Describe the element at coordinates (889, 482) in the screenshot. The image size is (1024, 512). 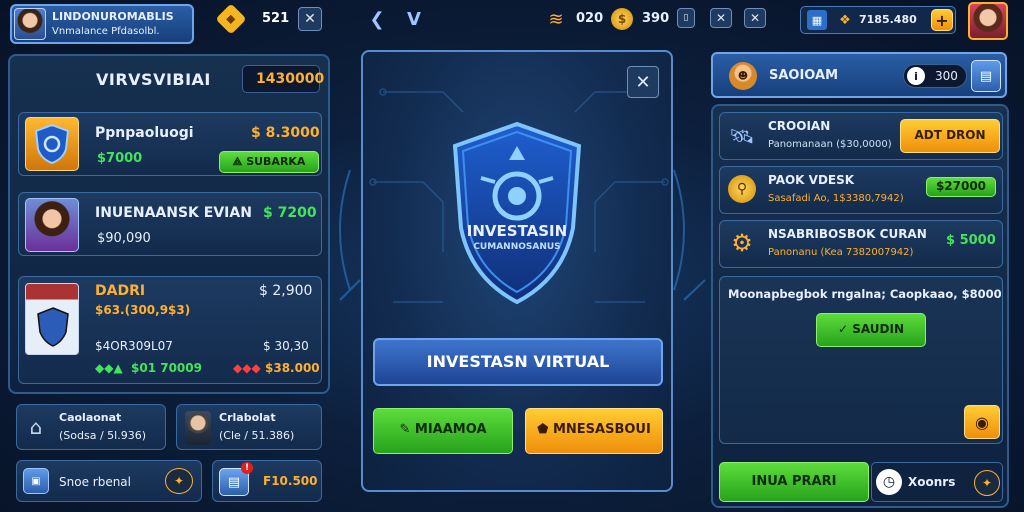
I see `clock-dial-icon: ◷` at that location.